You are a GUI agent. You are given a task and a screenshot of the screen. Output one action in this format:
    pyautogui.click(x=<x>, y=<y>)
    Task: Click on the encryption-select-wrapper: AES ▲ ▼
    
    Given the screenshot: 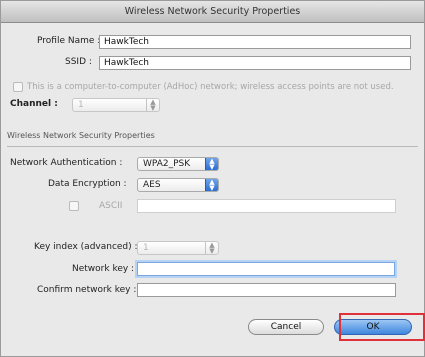 What is the action you would take?
    pyautogui.click(x=178, y=185)
    